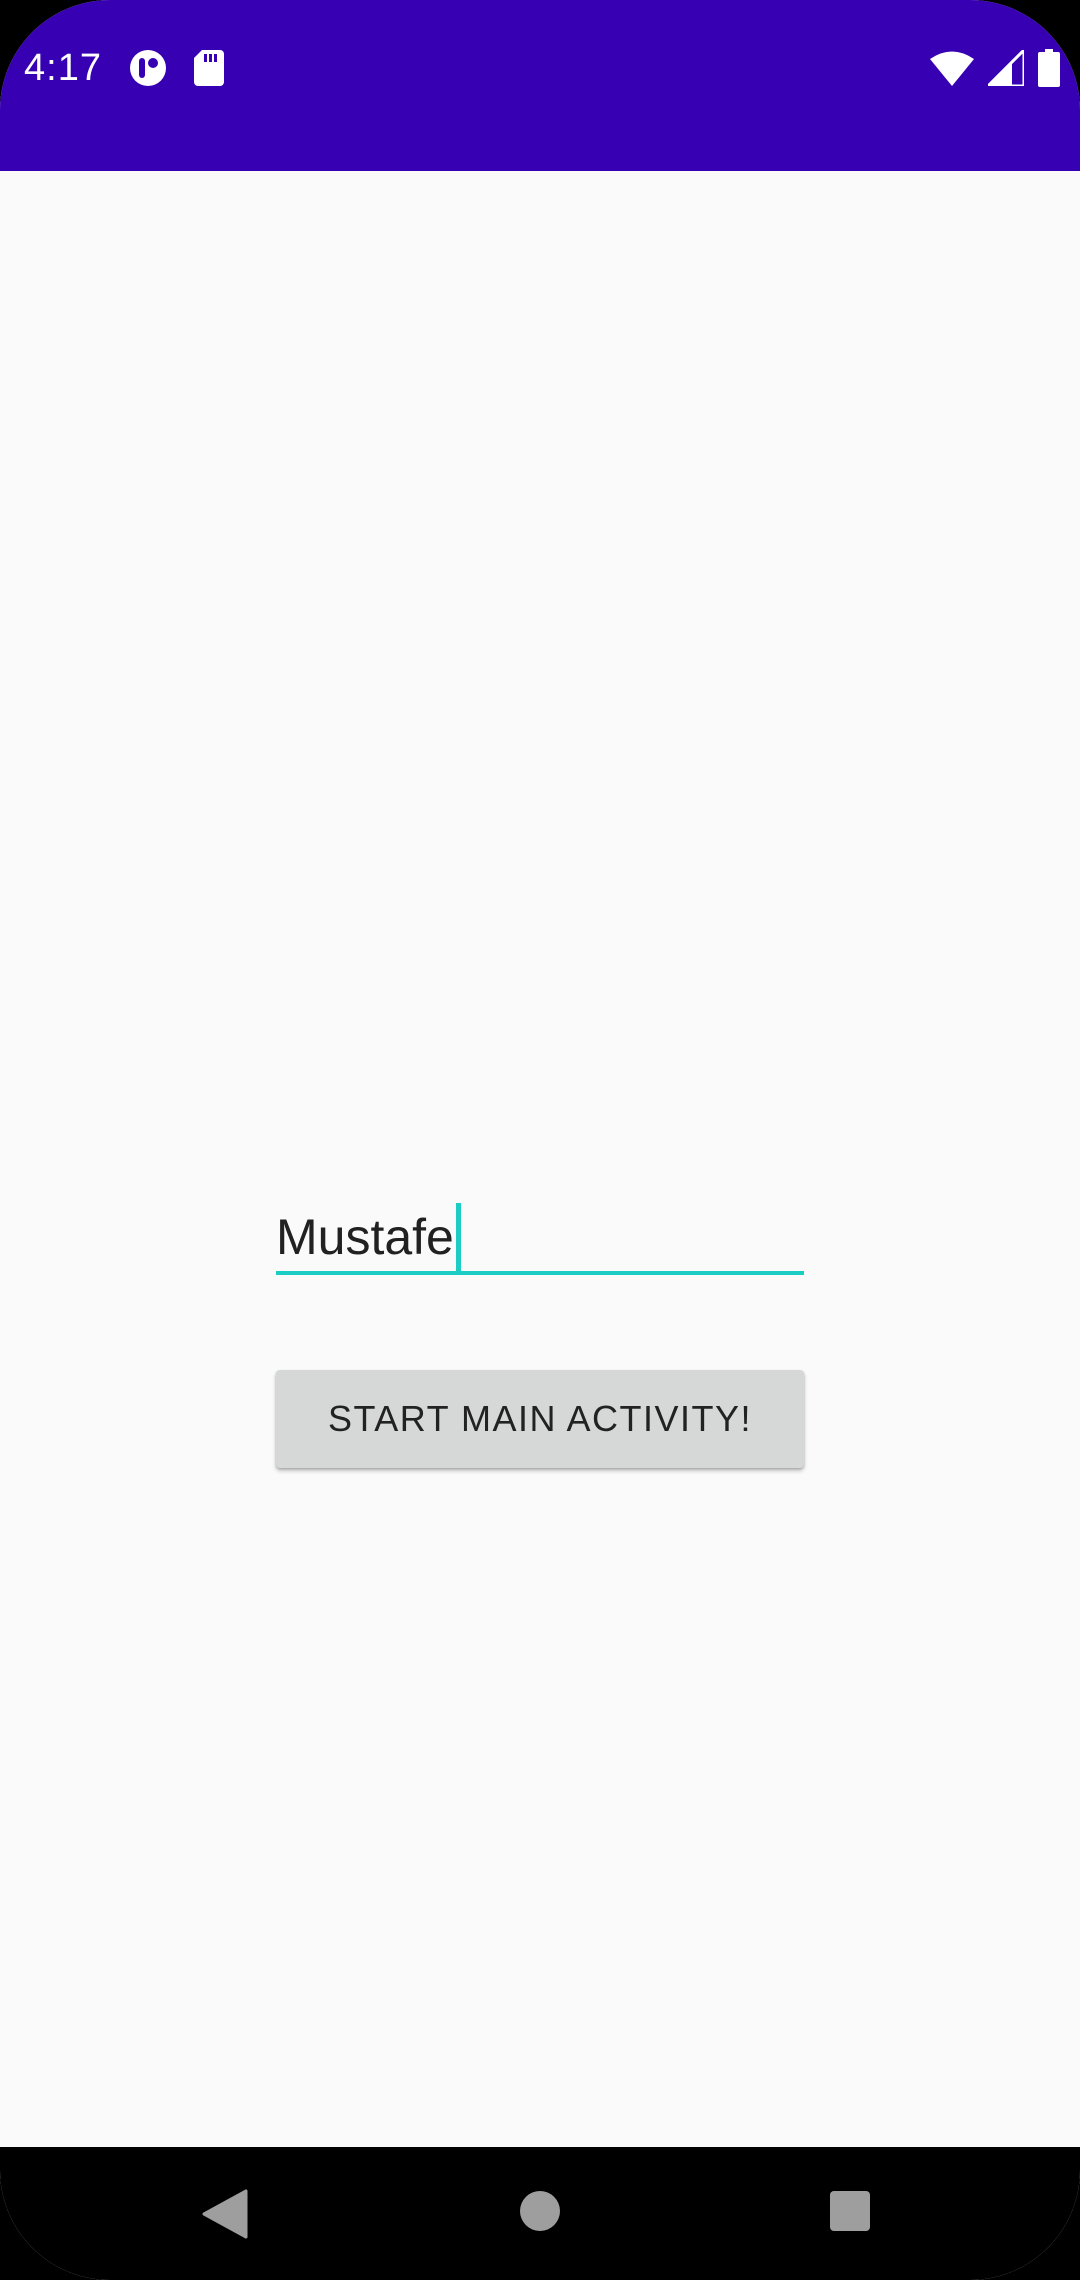 Image resolution: width=1080 pixels, height=2280 pixels. I want to click on cellular-signal-icon, so click(1006, 68).